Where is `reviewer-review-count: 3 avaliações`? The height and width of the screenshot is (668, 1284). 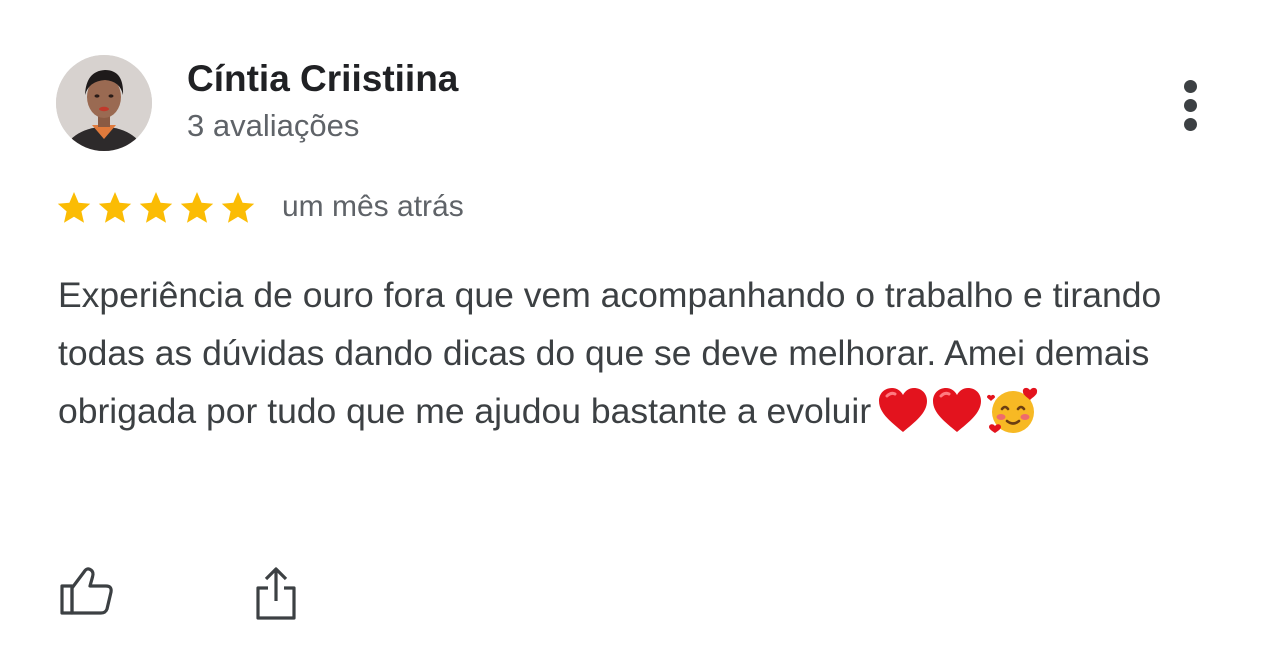
reviewer-review-count: 3 avaliações is located at coordinates (273, 125).